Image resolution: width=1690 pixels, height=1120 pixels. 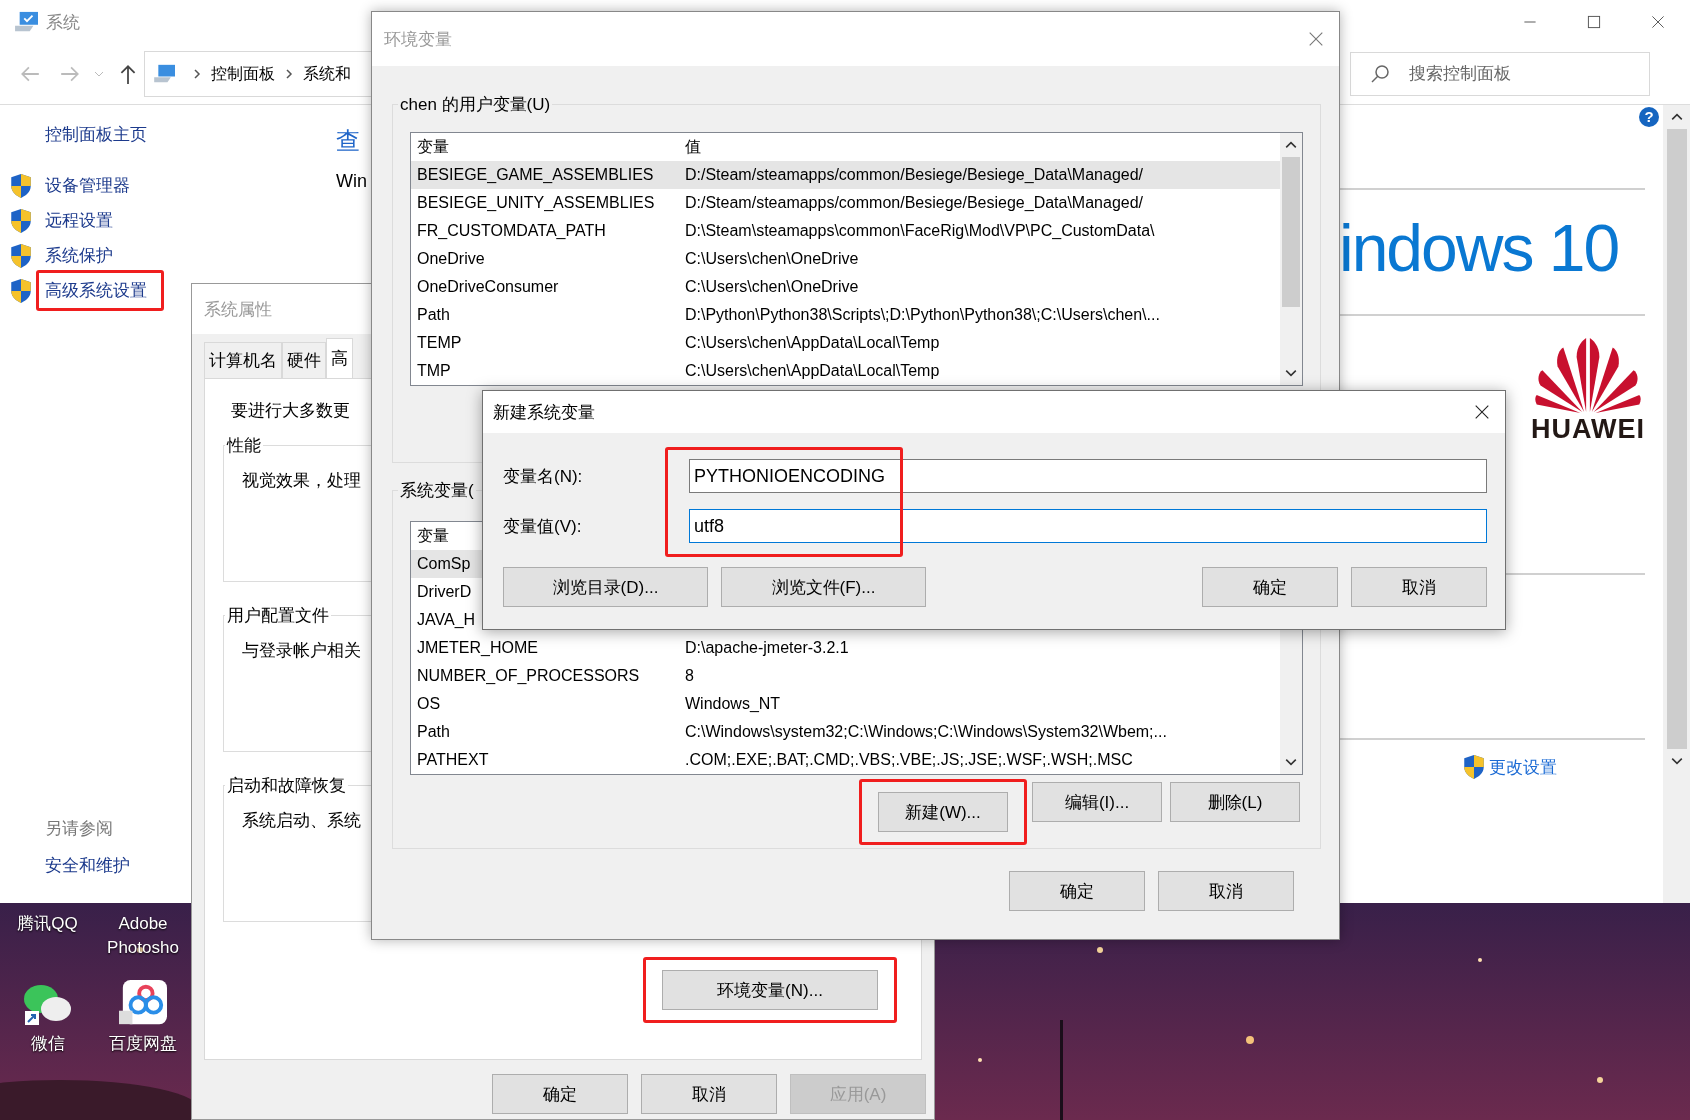 I want to click on tab: 高, so click(x=339, y=358).